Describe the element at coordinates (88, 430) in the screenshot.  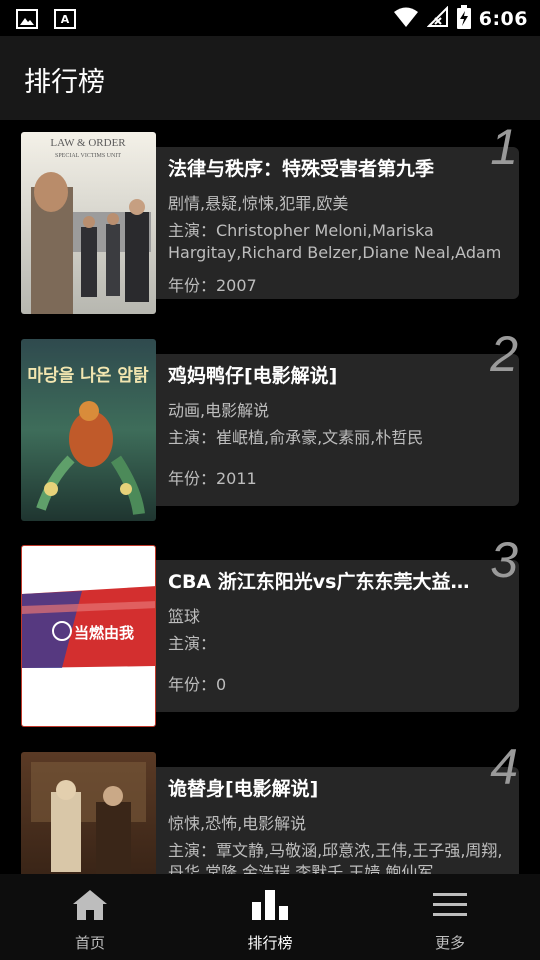
I see `poster-image: 마당을 나온 암탉` at that location.